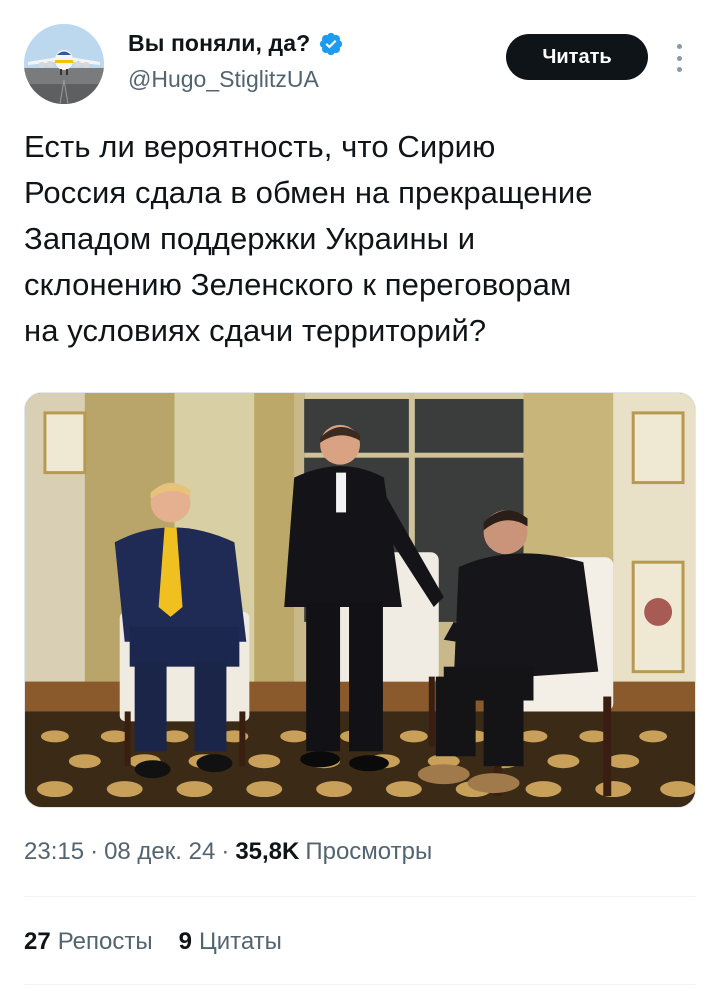 The height and width of the screenshot is (991, 720). What do you see at coordinates (219, 43) in the screenshot?
I see `author-name: Вы поняли, да?` at bounding box center [219, 43].